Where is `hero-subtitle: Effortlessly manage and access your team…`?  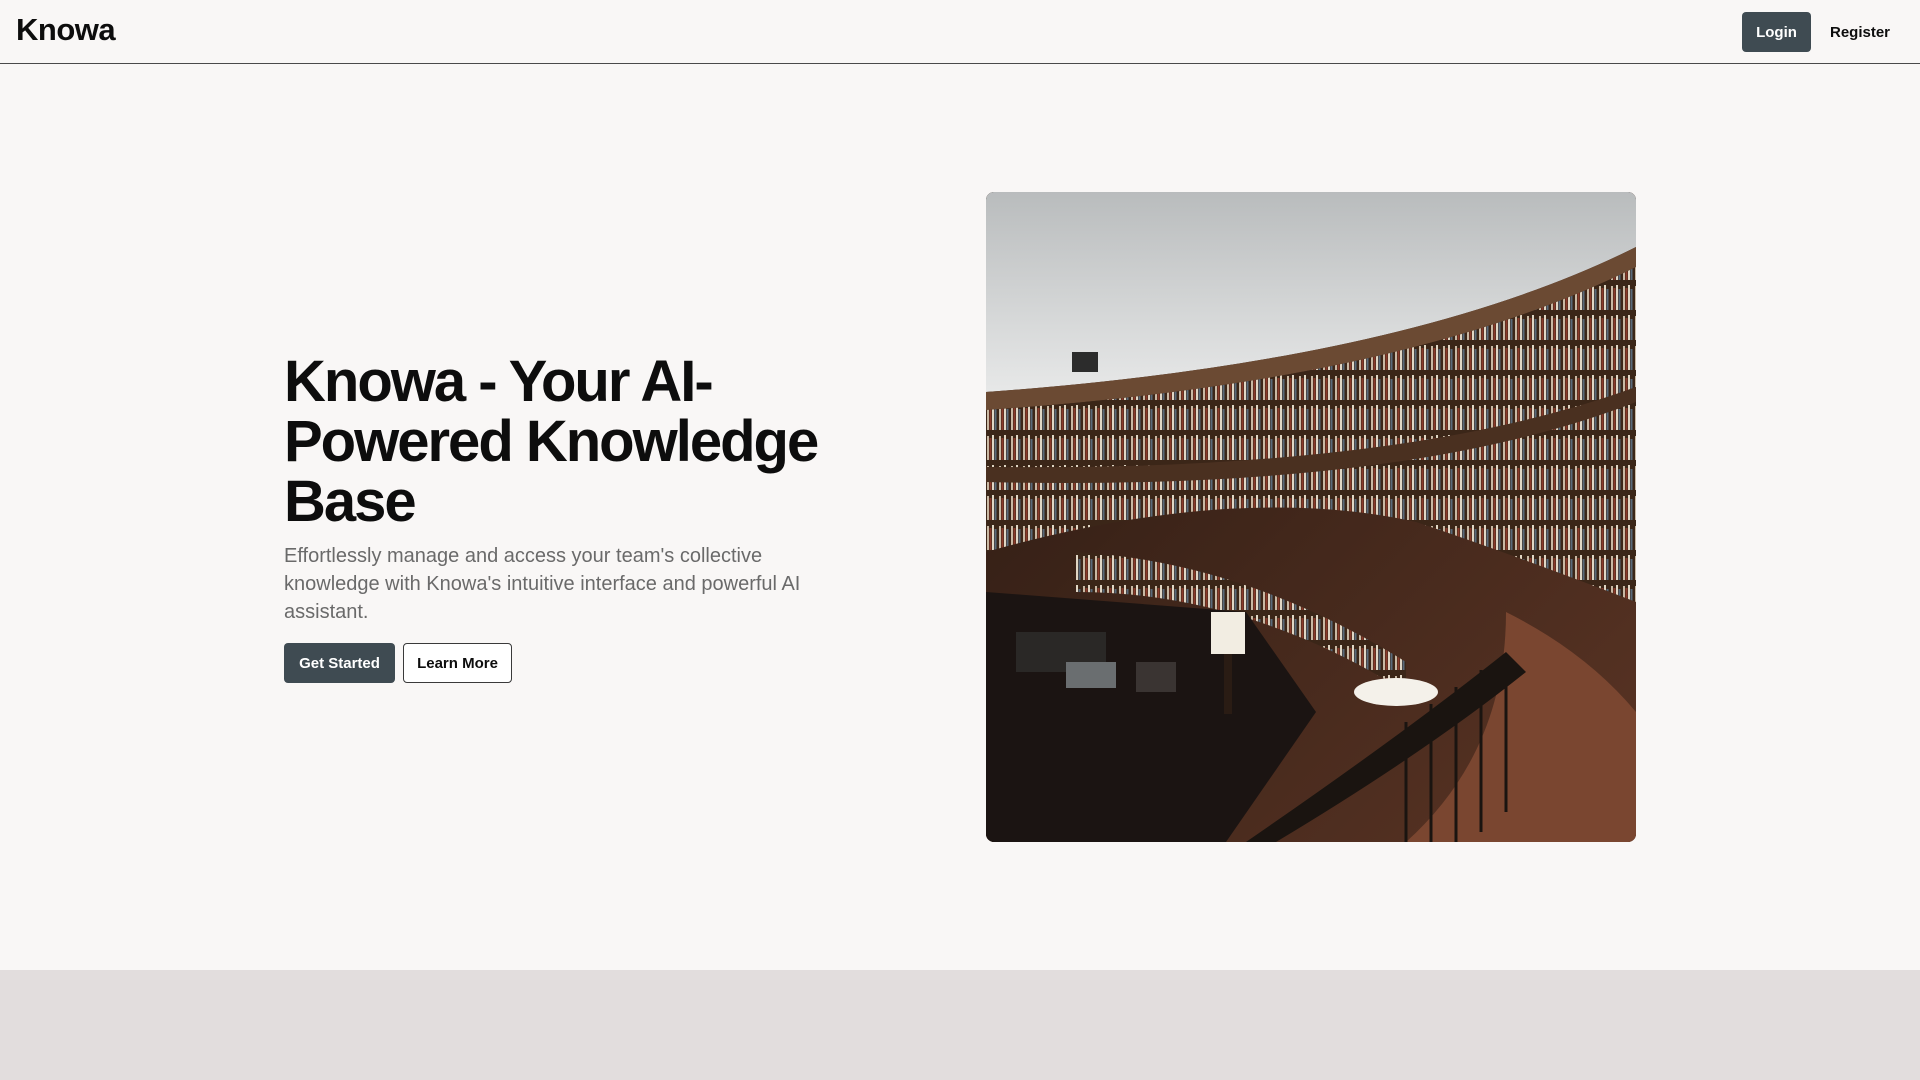
hero-subtitle: Effortlessly manage and access your team… is located at coordinates (542, 584).